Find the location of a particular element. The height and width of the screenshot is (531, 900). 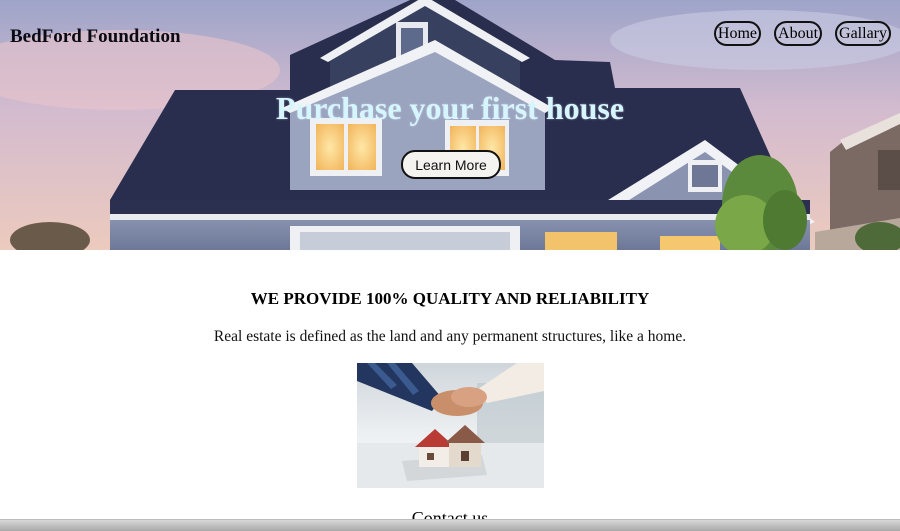

brand-logo-text: BedFord Foundation is located at coordinates (95, 37).